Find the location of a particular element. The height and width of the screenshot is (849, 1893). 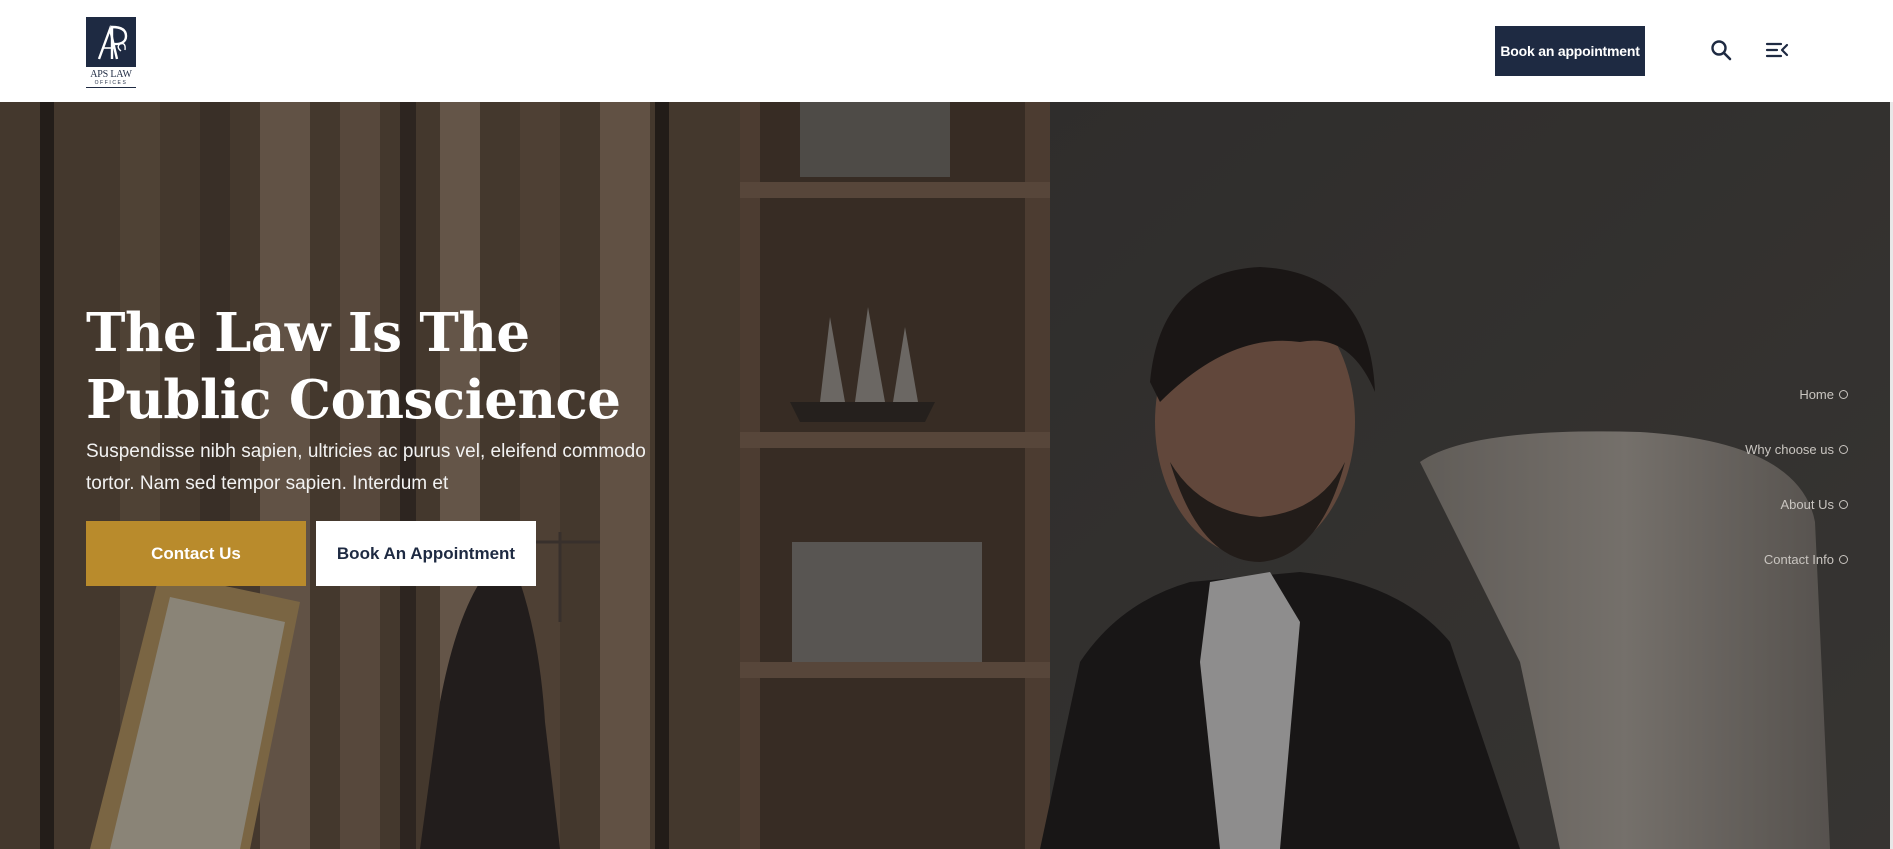

side-nav-why-choose-us: Why choose us is located at coordinates (1796, 449).